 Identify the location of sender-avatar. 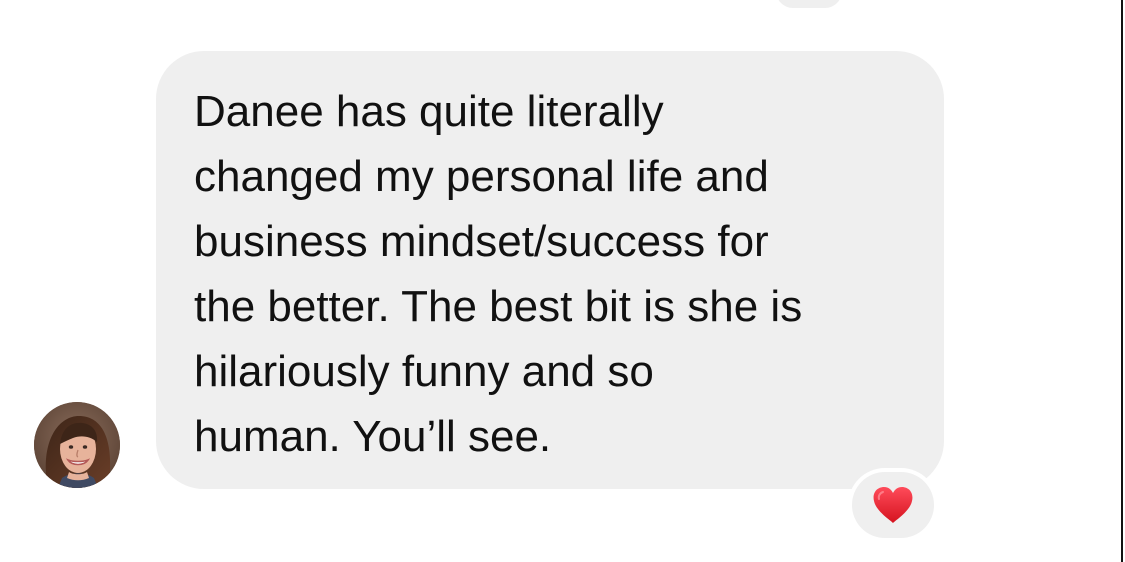
(77, 445).